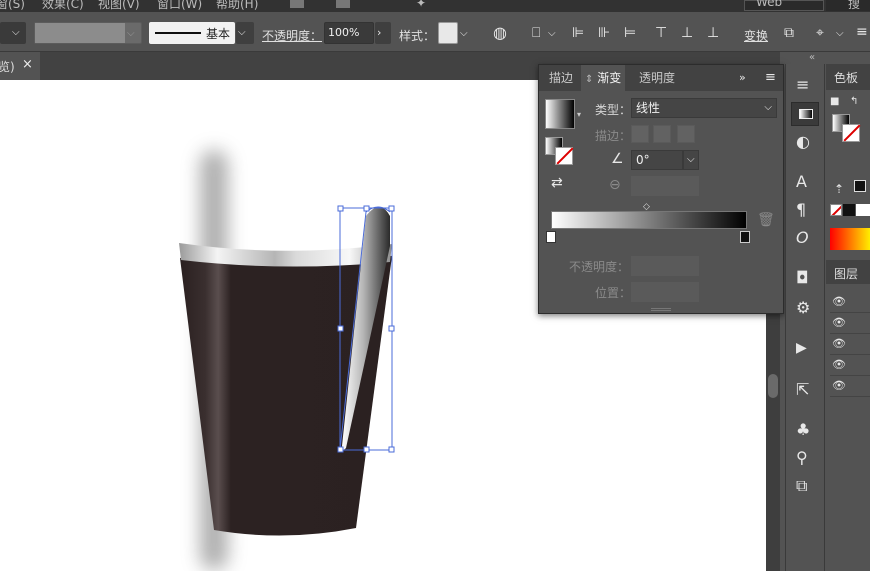 Image resolution: width=870 pixels, height=571 pixels. Describe the element at coordinates (88, 33) in the screenshot. I see `stroke-weight-field: ⌵` at that location.